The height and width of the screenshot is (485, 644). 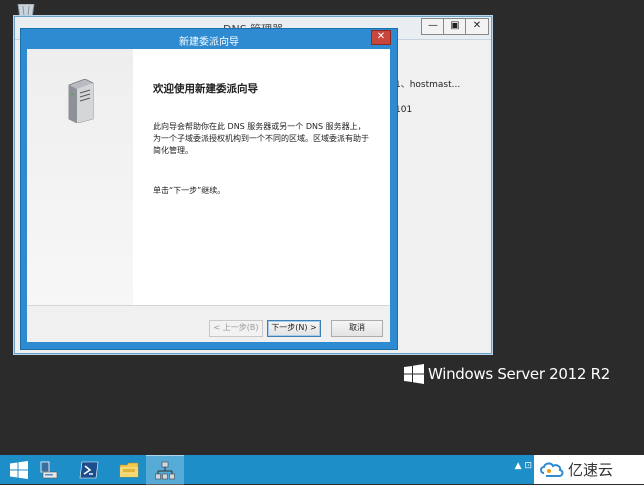 What do you see at coordinates (173, 150) in the screenshot?
I see `description-line: 简化管理。` at bounding box center [173, 150].